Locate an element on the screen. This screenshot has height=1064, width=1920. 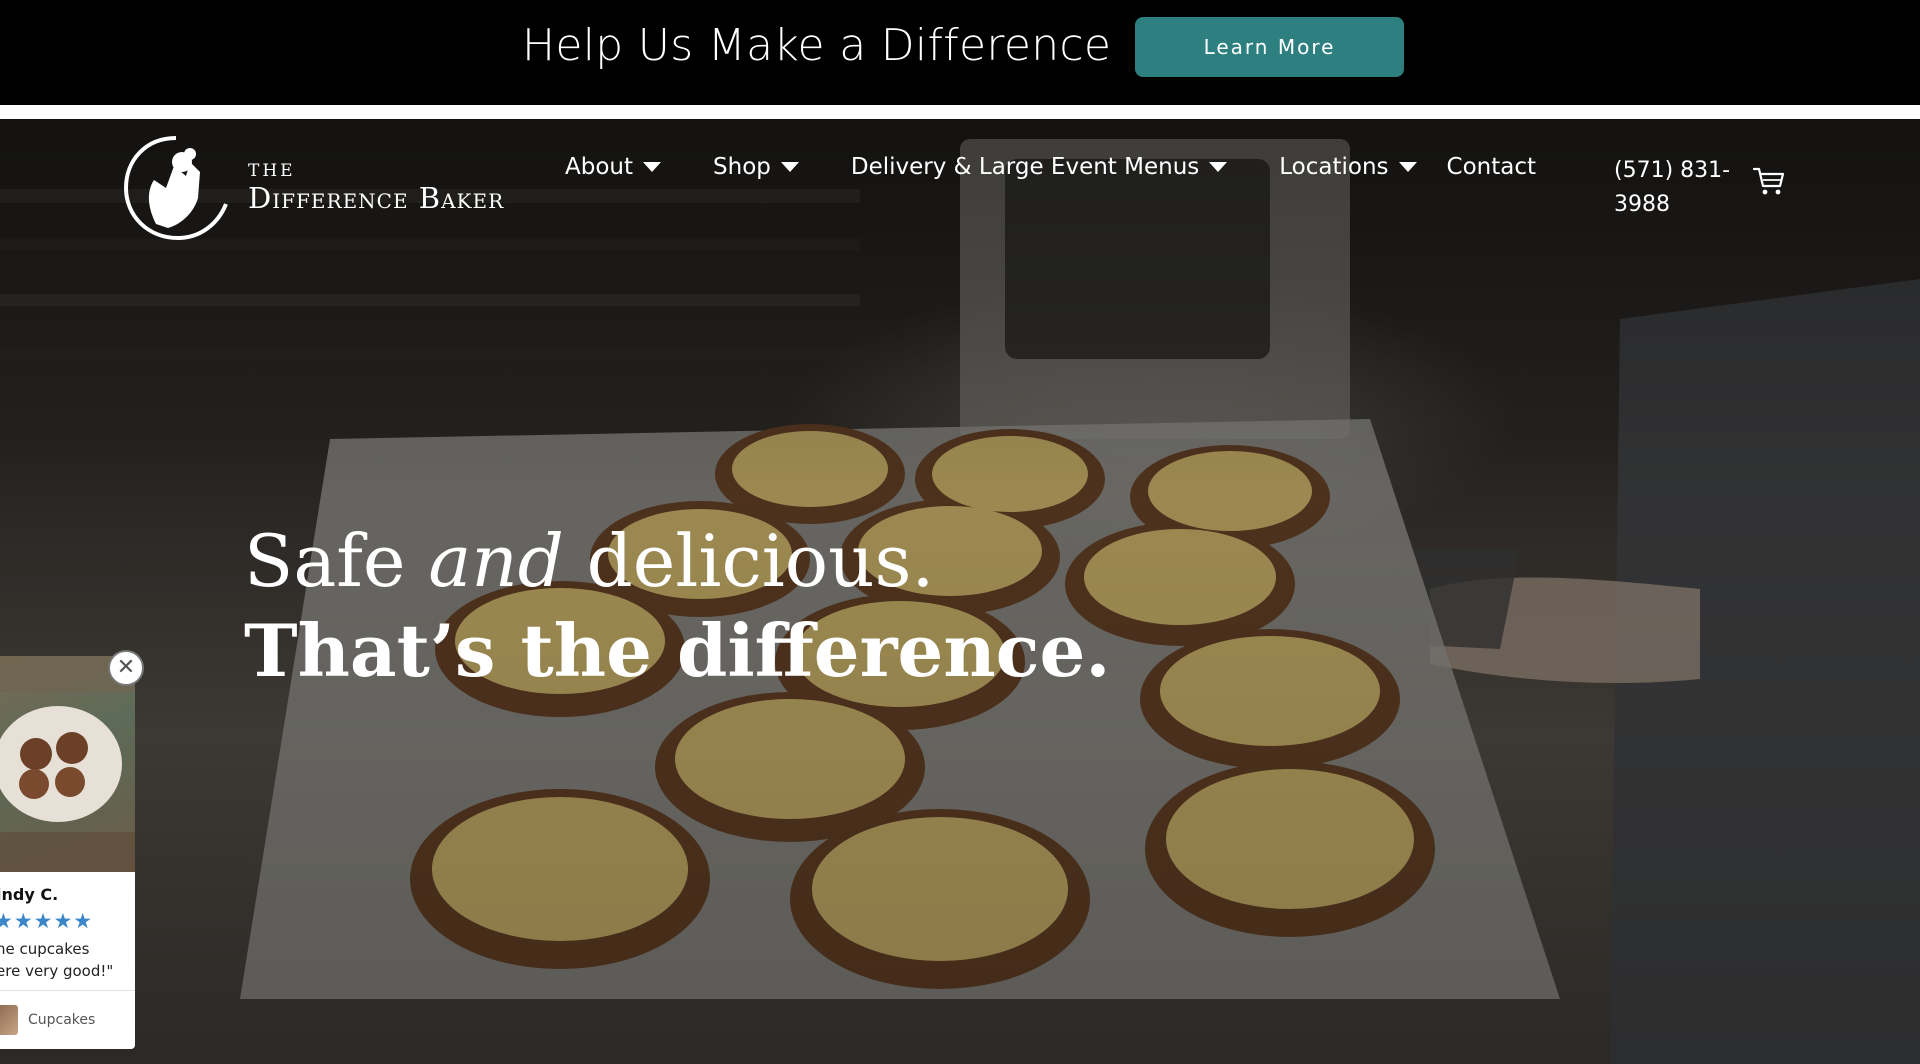
announcement-text: Help Us Make a Difference is located at coordinates (817, 45).